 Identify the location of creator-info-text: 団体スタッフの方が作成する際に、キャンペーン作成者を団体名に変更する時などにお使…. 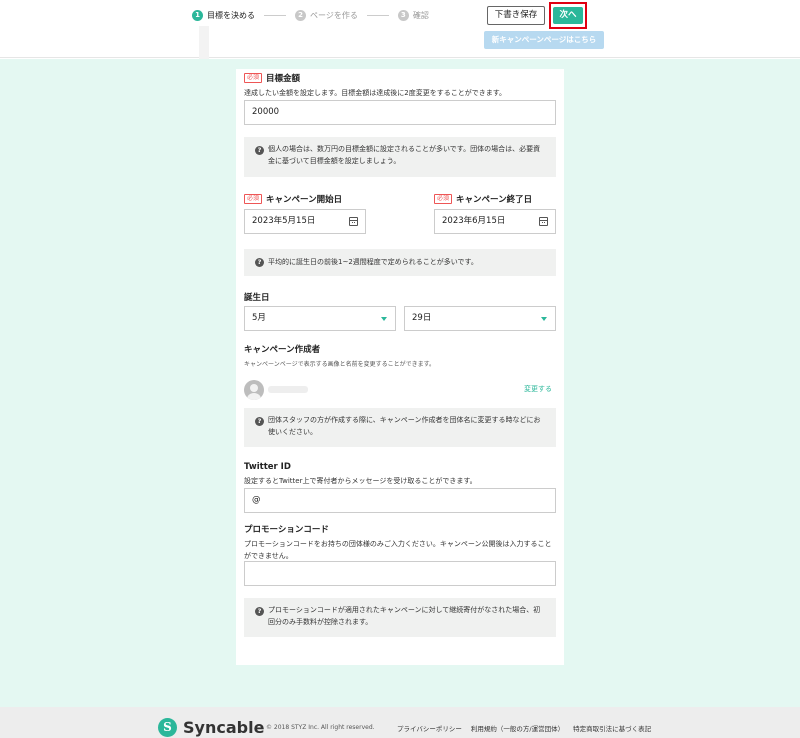
(404, 426).